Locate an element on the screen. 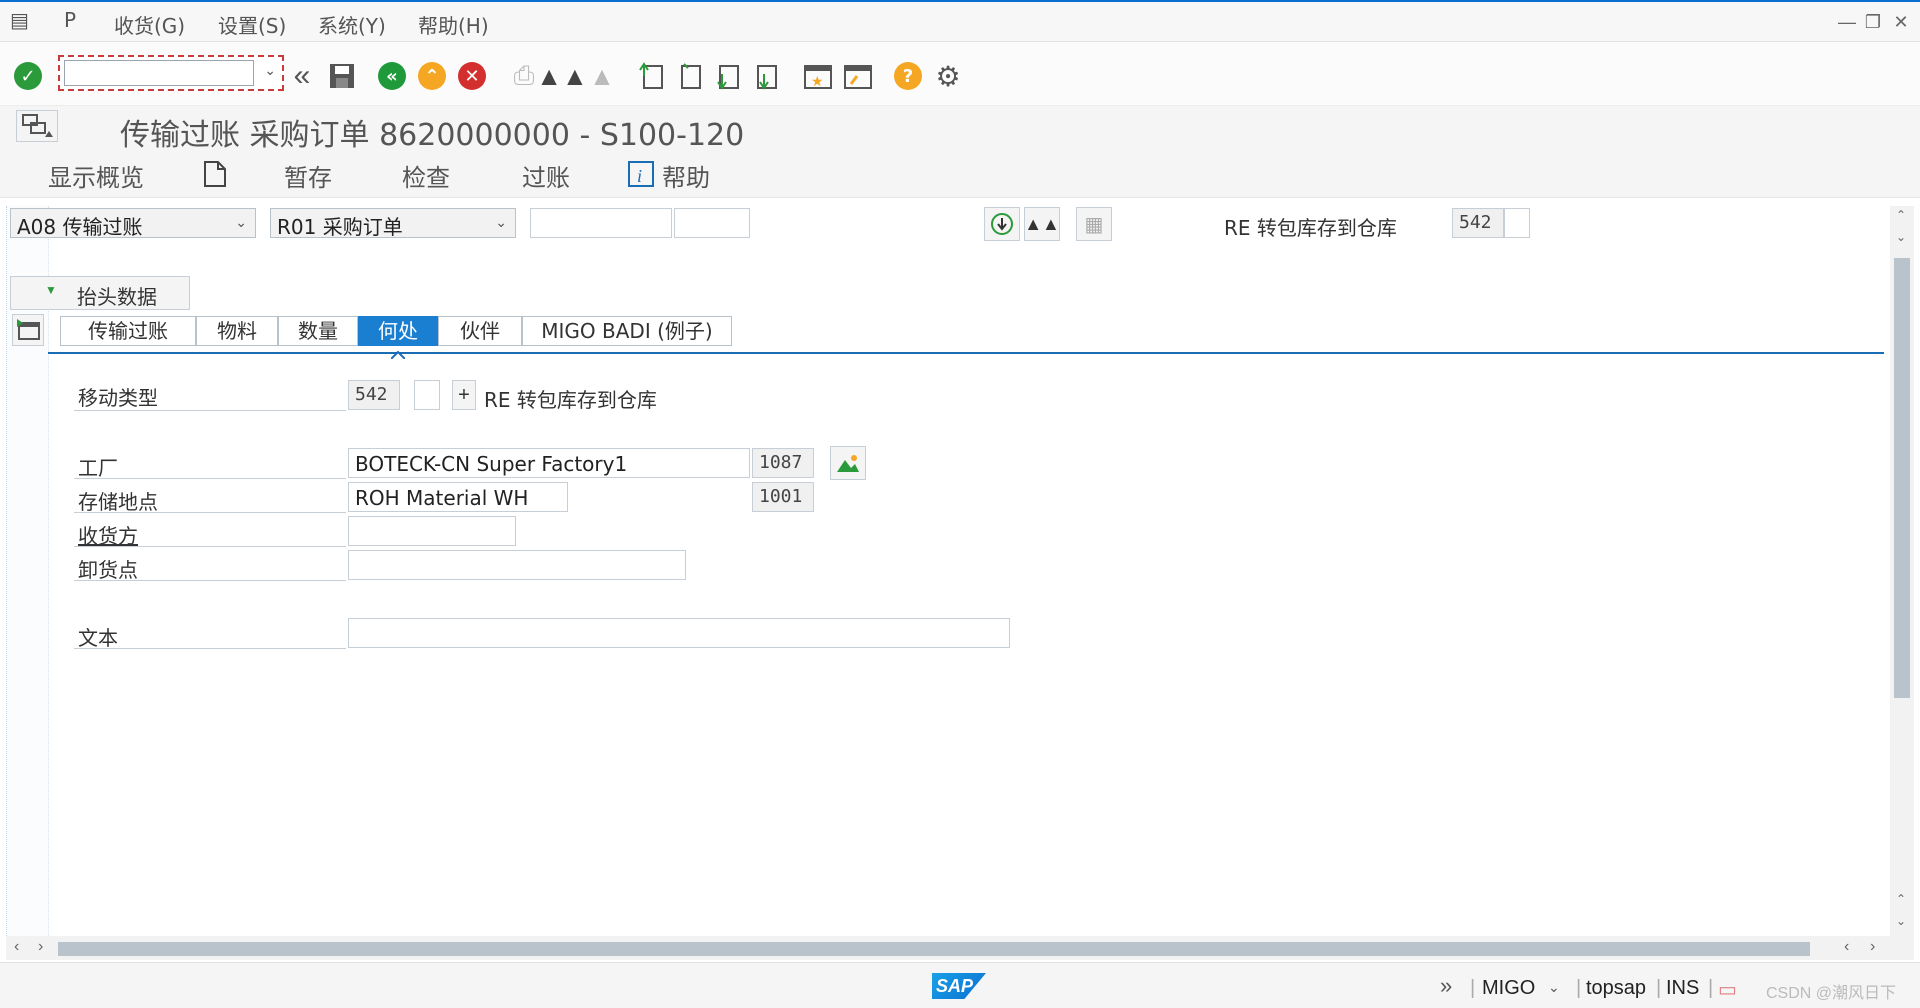 The width and height of the screenshot is (1920, 1008). recipient-field is located at coordinates (432, 531).